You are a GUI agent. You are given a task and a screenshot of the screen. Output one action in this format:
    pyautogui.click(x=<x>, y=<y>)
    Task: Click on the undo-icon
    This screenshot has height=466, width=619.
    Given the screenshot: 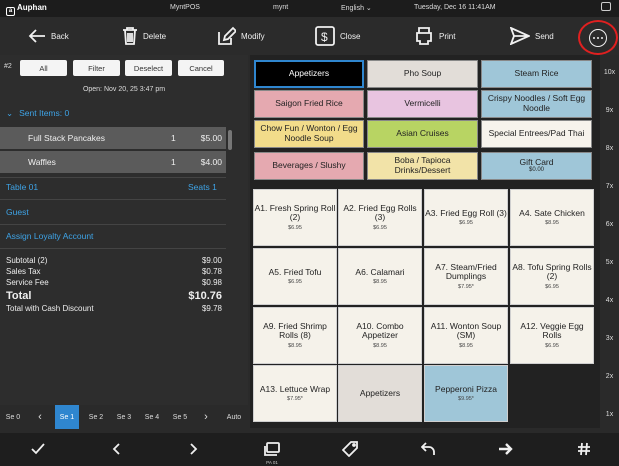 What is the action you would take?
    pyautogui.click(x=428, y=449)
    